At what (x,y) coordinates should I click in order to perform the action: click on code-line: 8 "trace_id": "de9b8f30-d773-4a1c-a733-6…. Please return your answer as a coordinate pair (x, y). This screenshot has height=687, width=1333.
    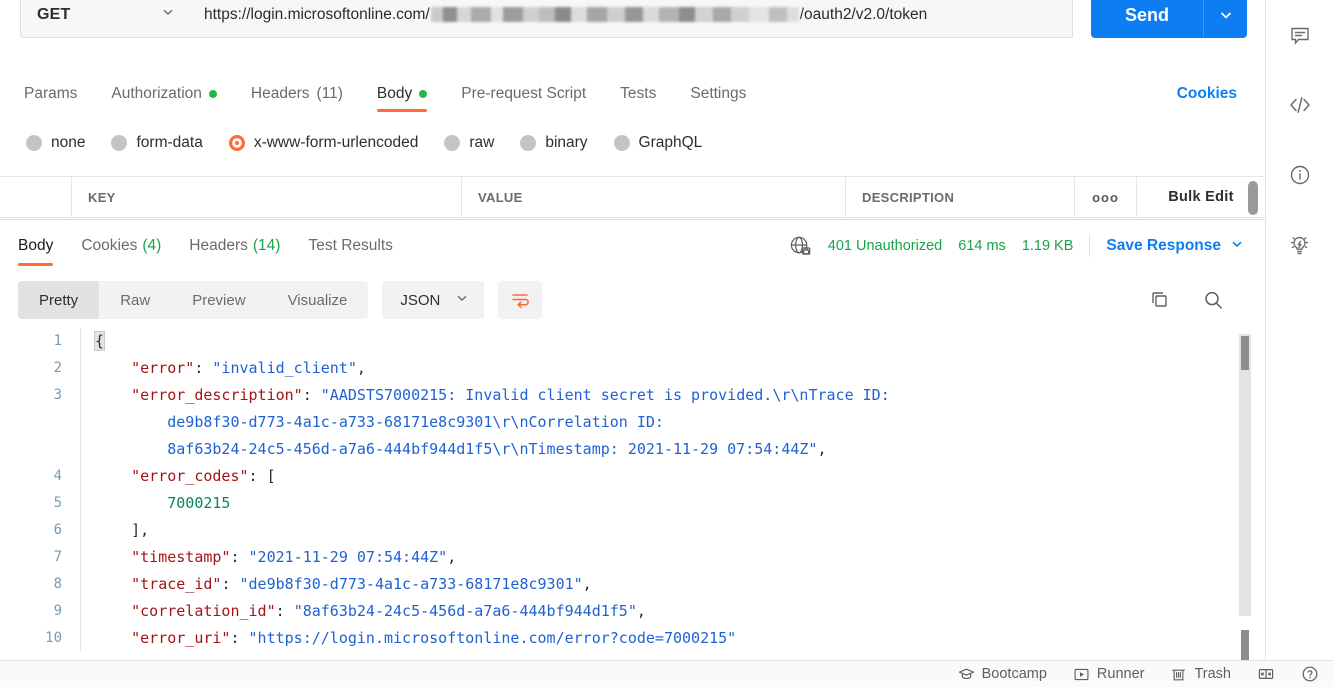
    Looking at the image, I should click on (632, 584).